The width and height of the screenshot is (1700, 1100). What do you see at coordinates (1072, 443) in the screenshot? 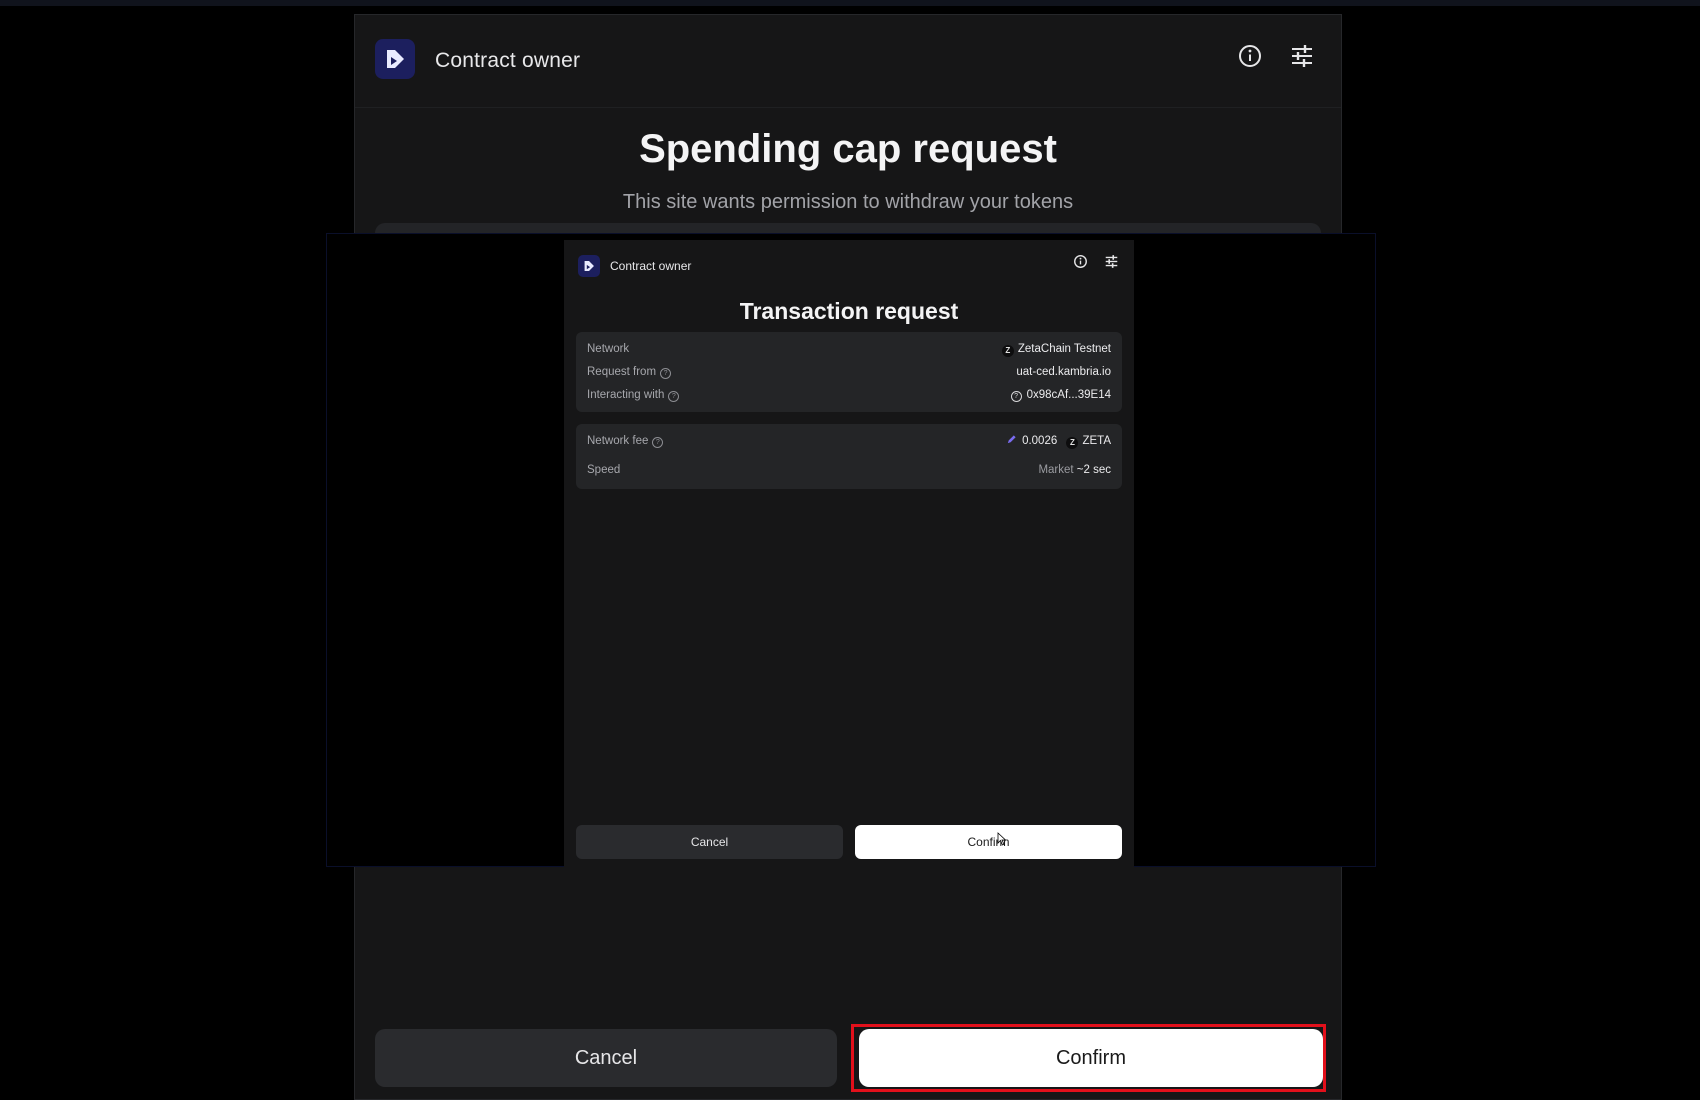
I see `zeta-token-icon: Z` at bounding box center [1072, 443].